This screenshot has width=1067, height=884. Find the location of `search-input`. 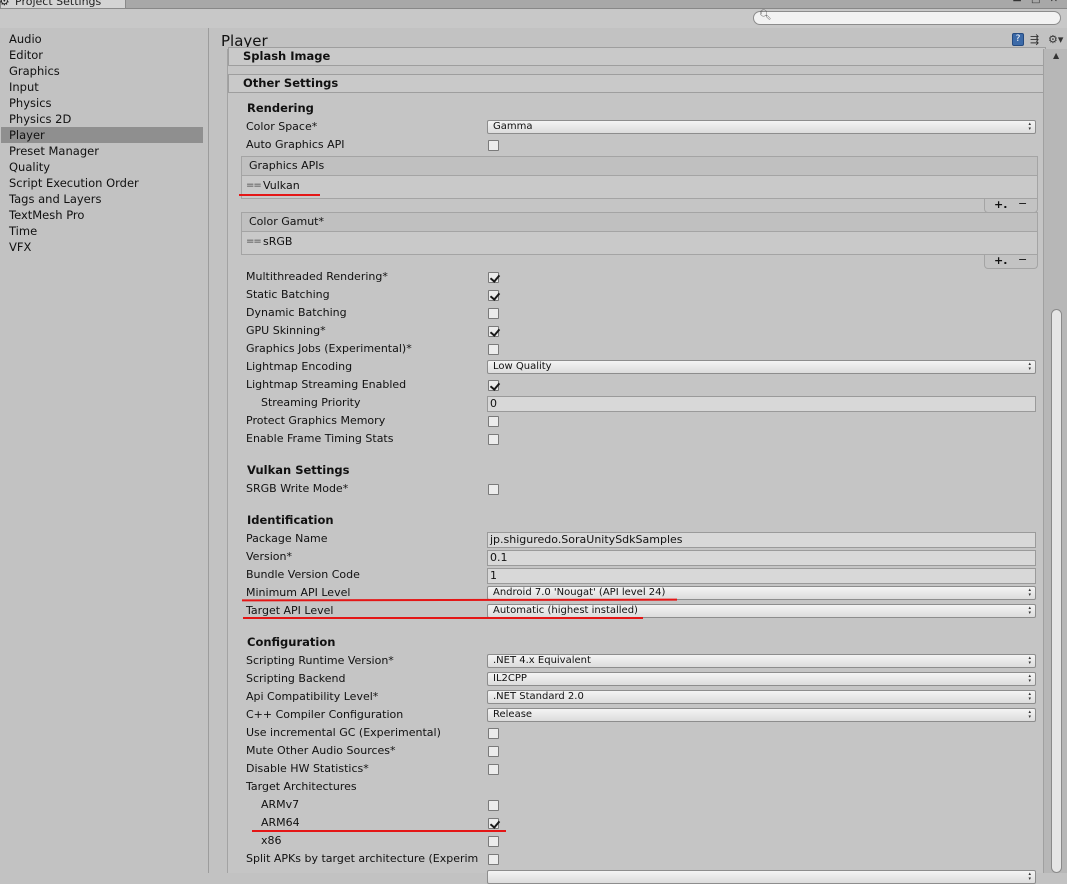

search-input is located at coordinates (912, 18).